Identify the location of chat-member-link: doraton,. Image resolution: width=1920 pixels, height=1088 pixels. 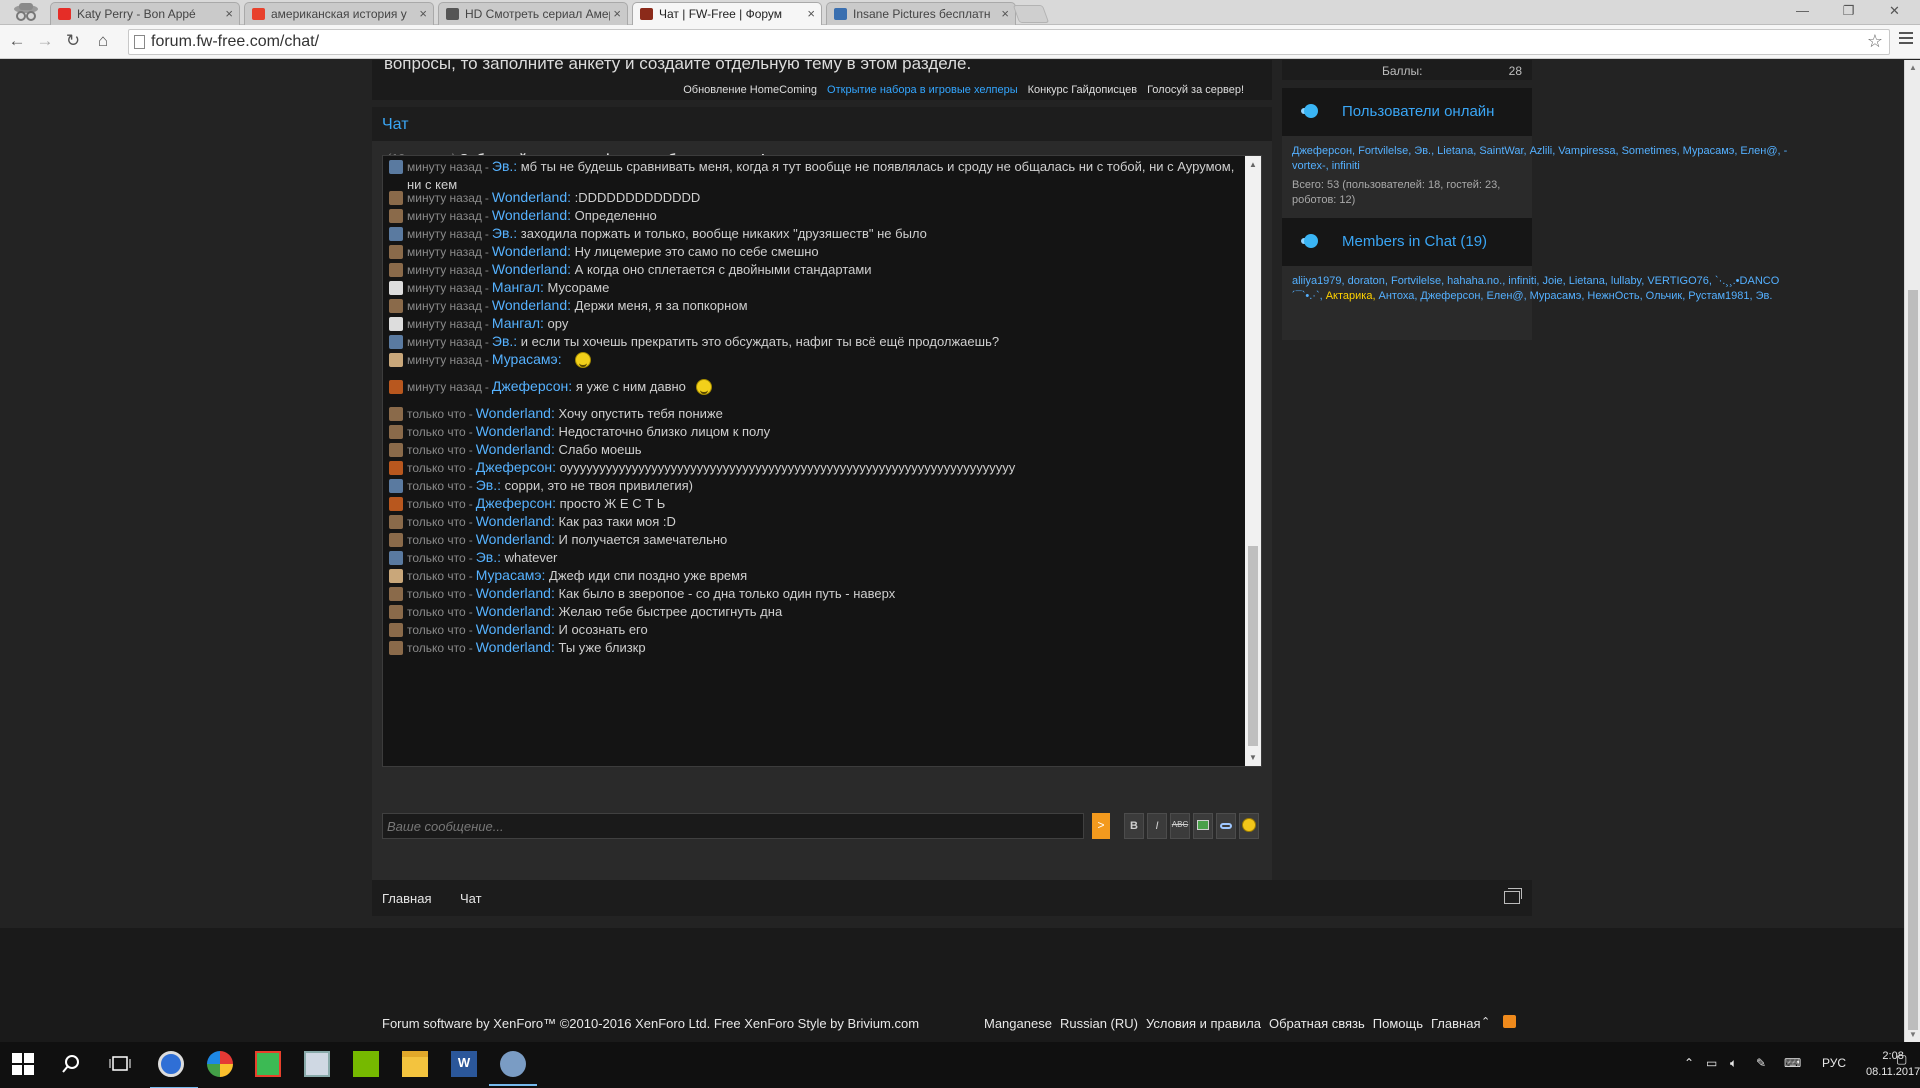
(1368, 281).